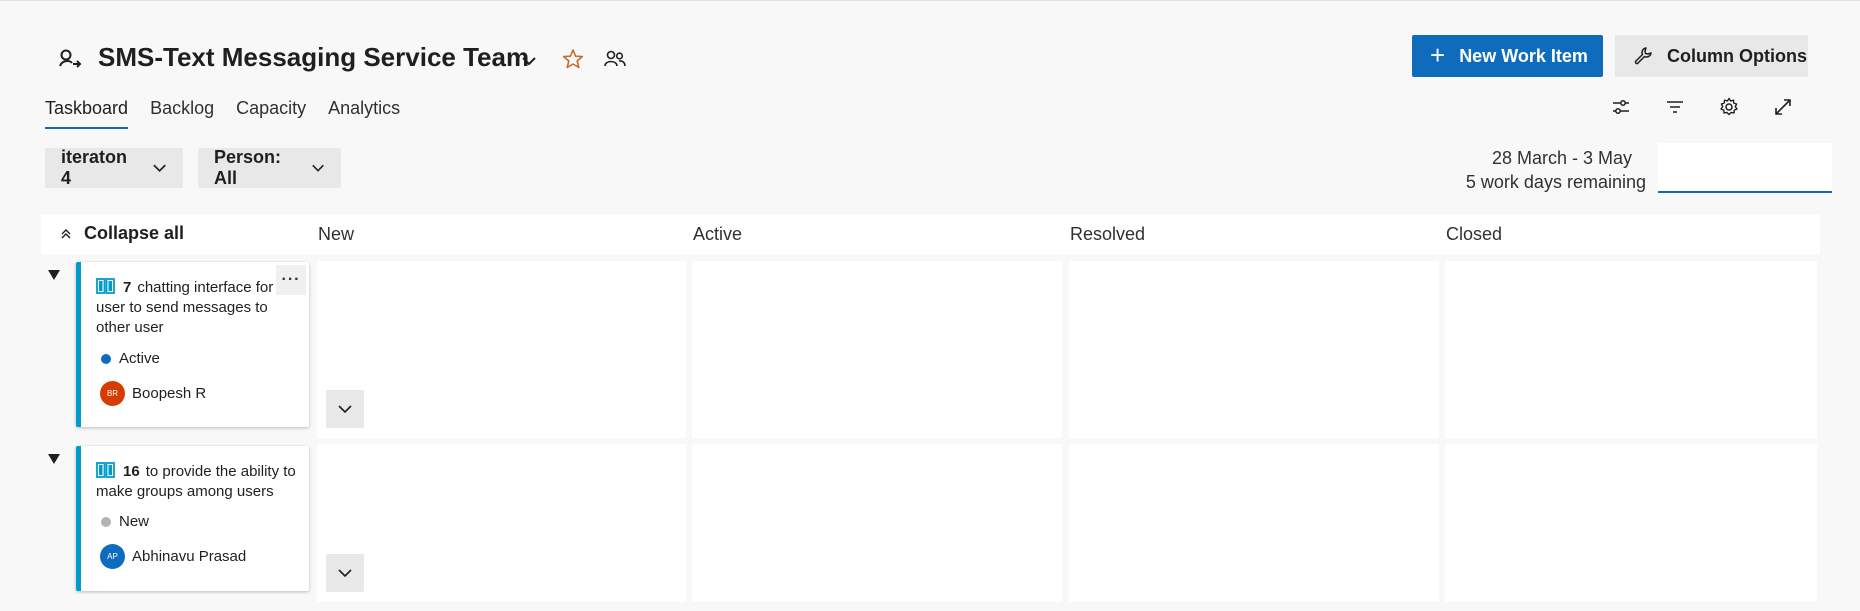  I want to click on wrench-icon, so click(1643, 56).